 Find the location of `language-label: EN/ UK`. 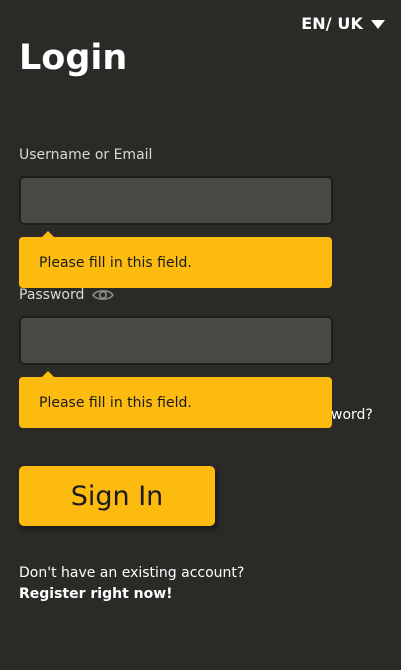

language-label: EN/ UK is located at coordinates (332, 23).